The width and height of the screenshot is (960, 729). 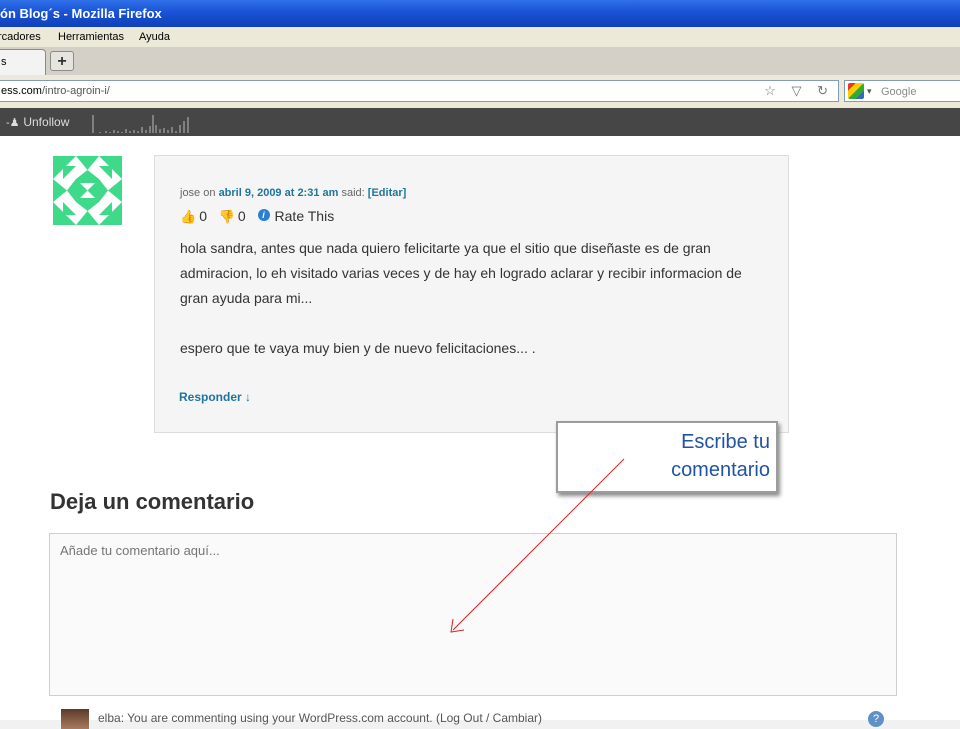 I want to click on window-title-bar: ón Blog´s - Mozilla Firefox, so click(x=480, y=13).